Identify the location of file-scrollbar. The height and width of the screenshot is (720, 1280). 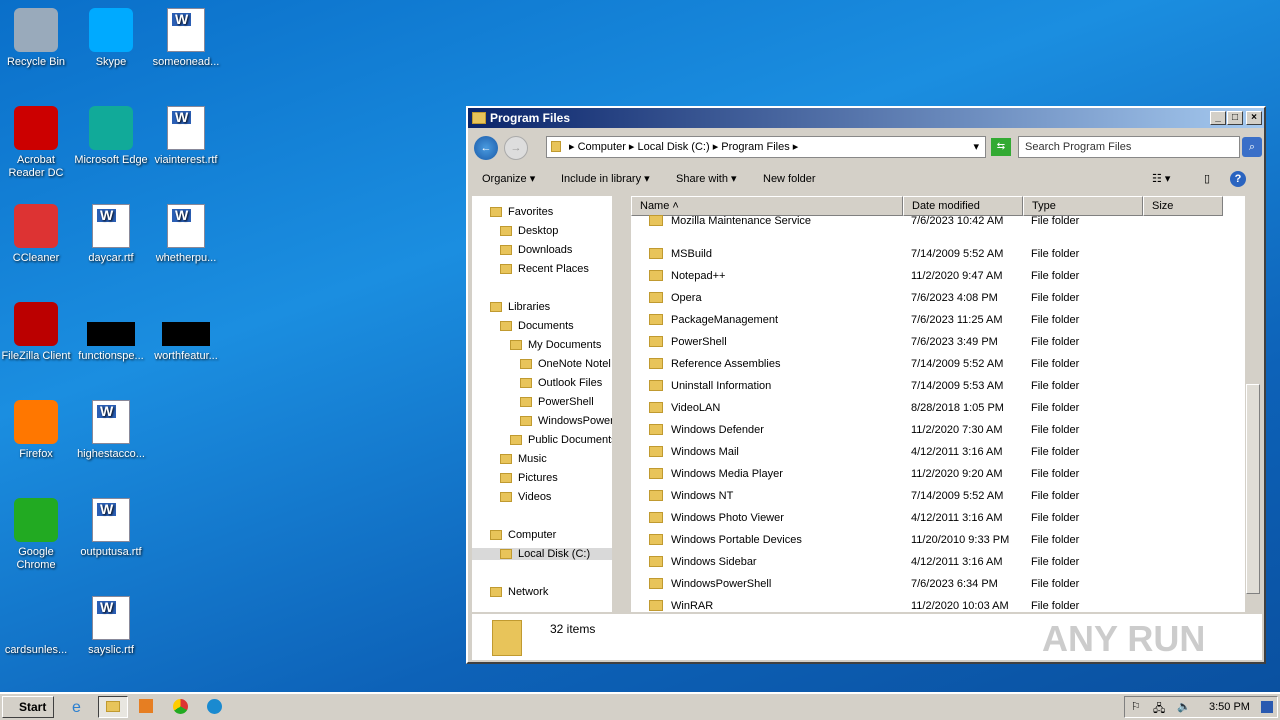
(1253, 404).